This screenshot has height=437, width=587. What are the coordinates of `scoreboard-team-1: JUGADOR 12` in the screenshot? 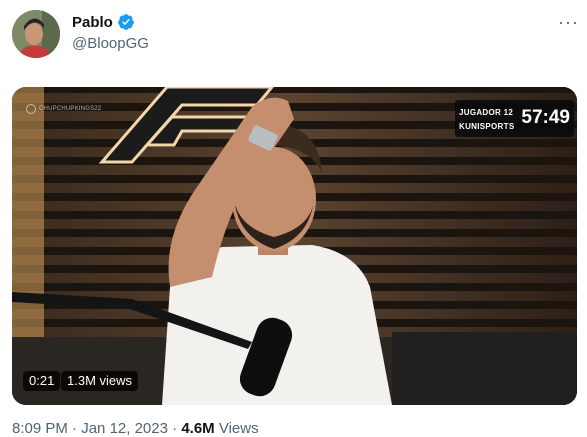 It's located at (486, 112).